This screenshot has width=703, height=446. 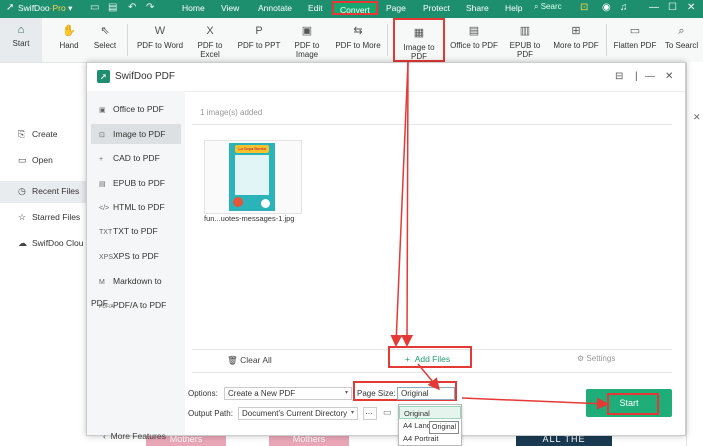 I want to click on arrow-to-add-files, so click(x=407, y=204).